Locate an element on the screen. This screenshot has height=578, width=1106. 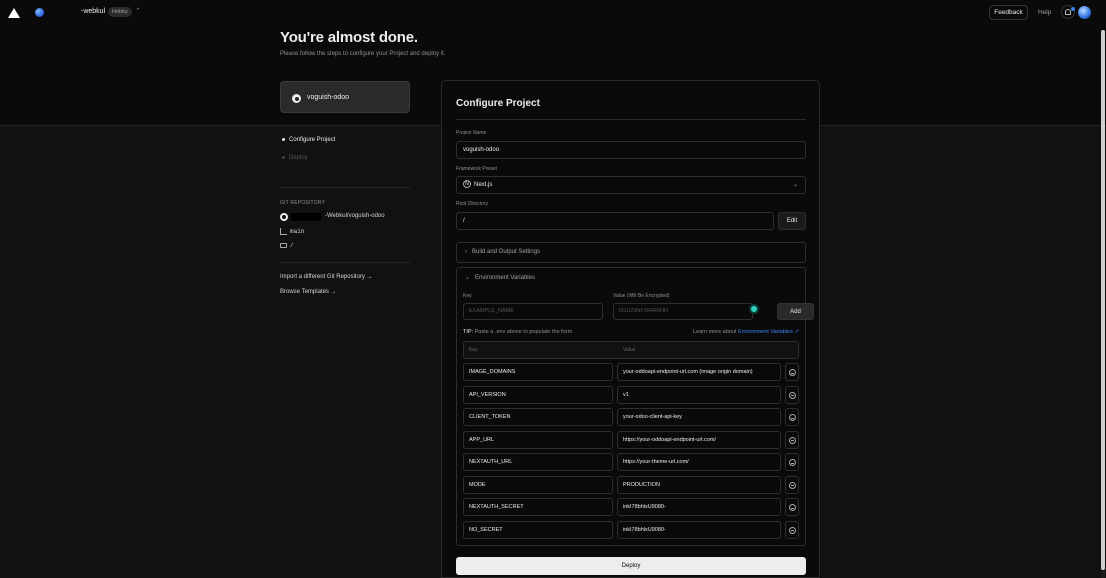
env-key-label: Key is located at coordinates (467, 296).